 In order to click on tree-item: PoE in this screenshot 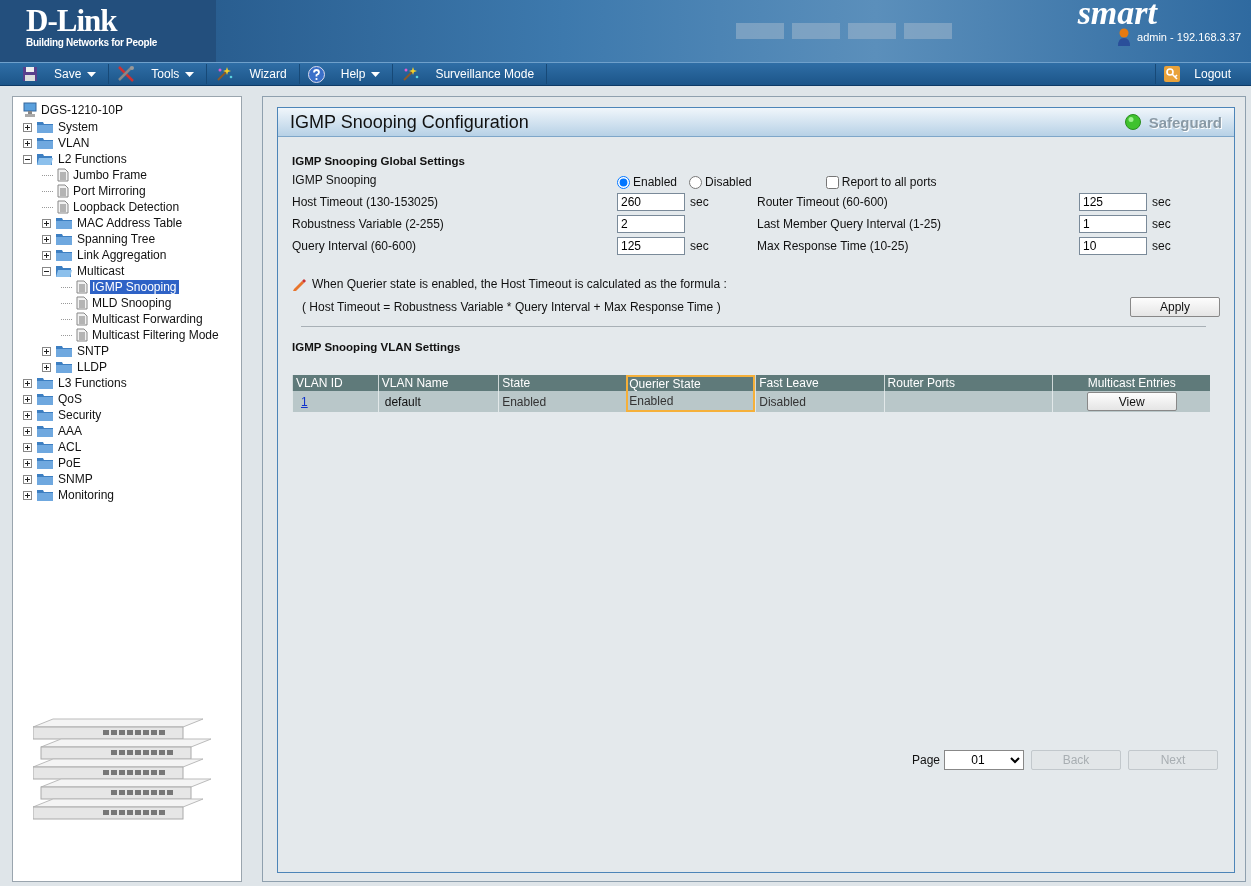, I will do `click(69, 463)`.